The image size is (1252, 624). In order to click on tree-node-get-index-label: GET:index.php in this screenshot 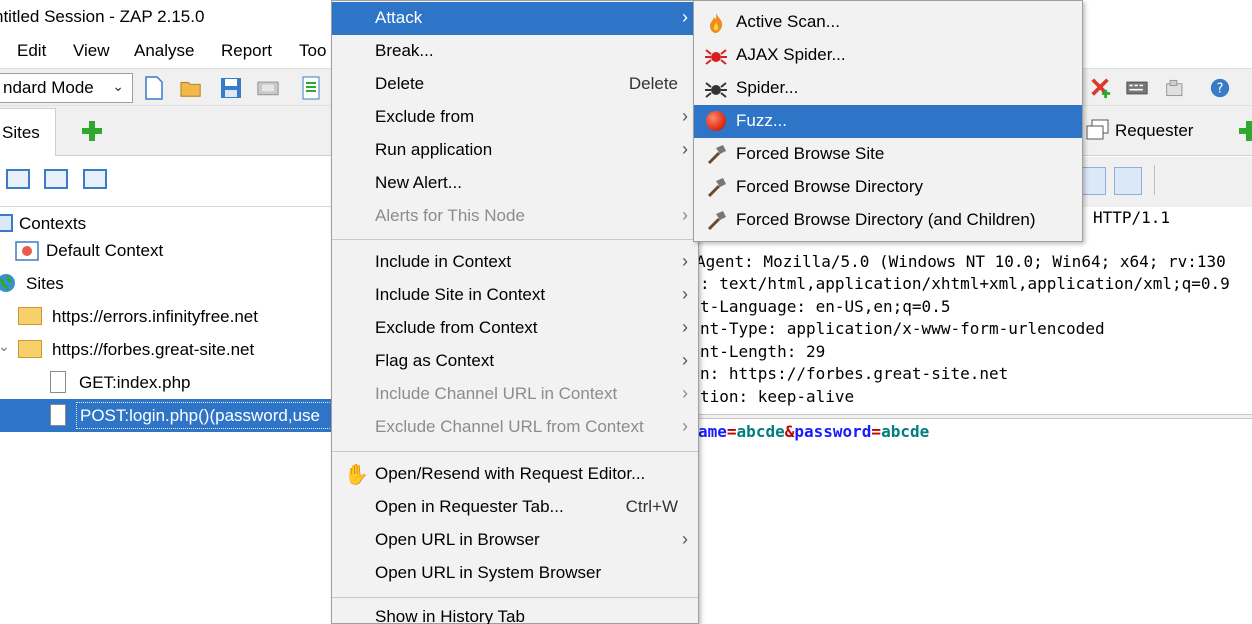, I will do `click(135, 382)`.